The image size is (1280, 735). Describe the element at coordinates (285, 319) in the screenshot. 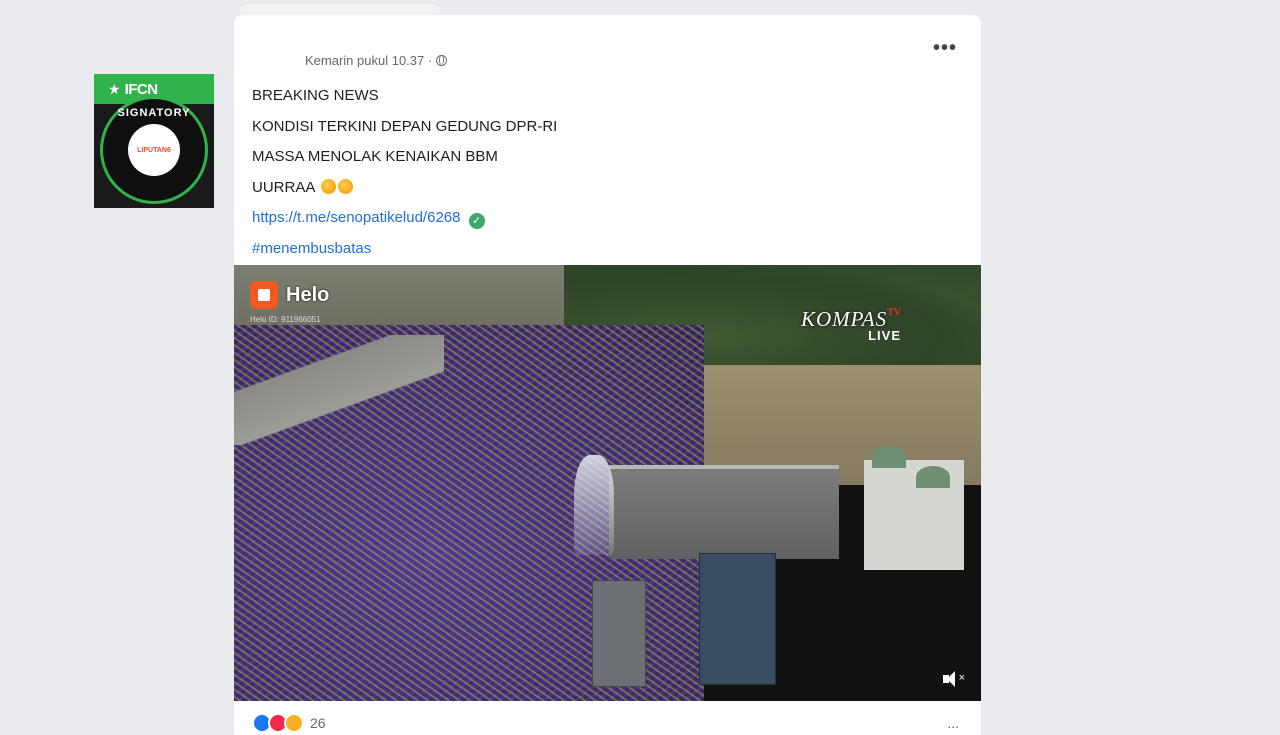

I see `helo-id: Helo ID: 911966051` at that location.